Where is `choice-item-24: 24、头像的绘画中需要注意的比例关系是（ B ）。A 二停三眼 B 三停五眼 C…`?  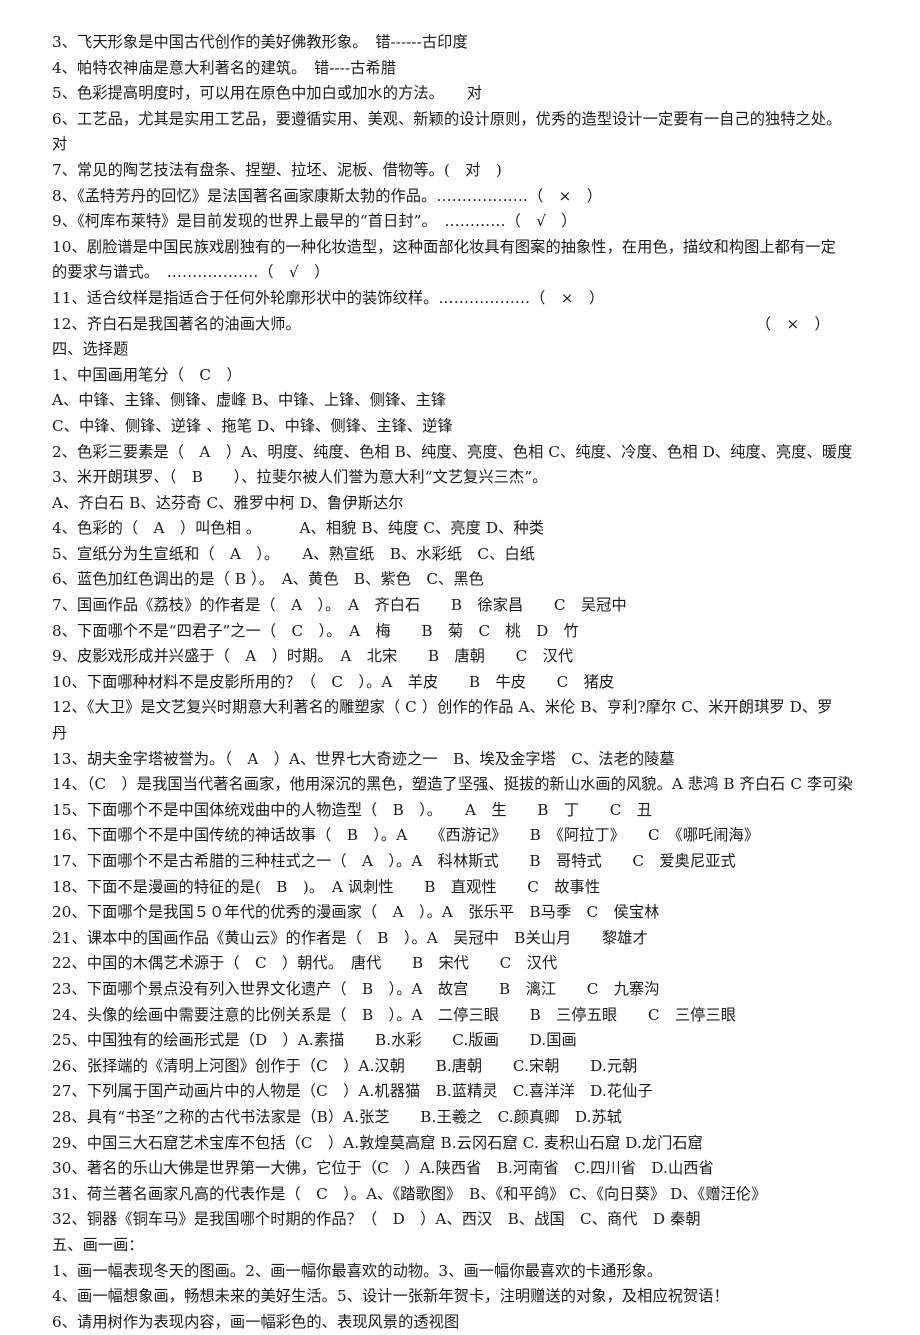
choice-item-24: 24、头像的绘画中需要注意的比例关系是（ B ）。A 二停三眼 B 三停五眼 C… is located at coordinates (394, 1014).